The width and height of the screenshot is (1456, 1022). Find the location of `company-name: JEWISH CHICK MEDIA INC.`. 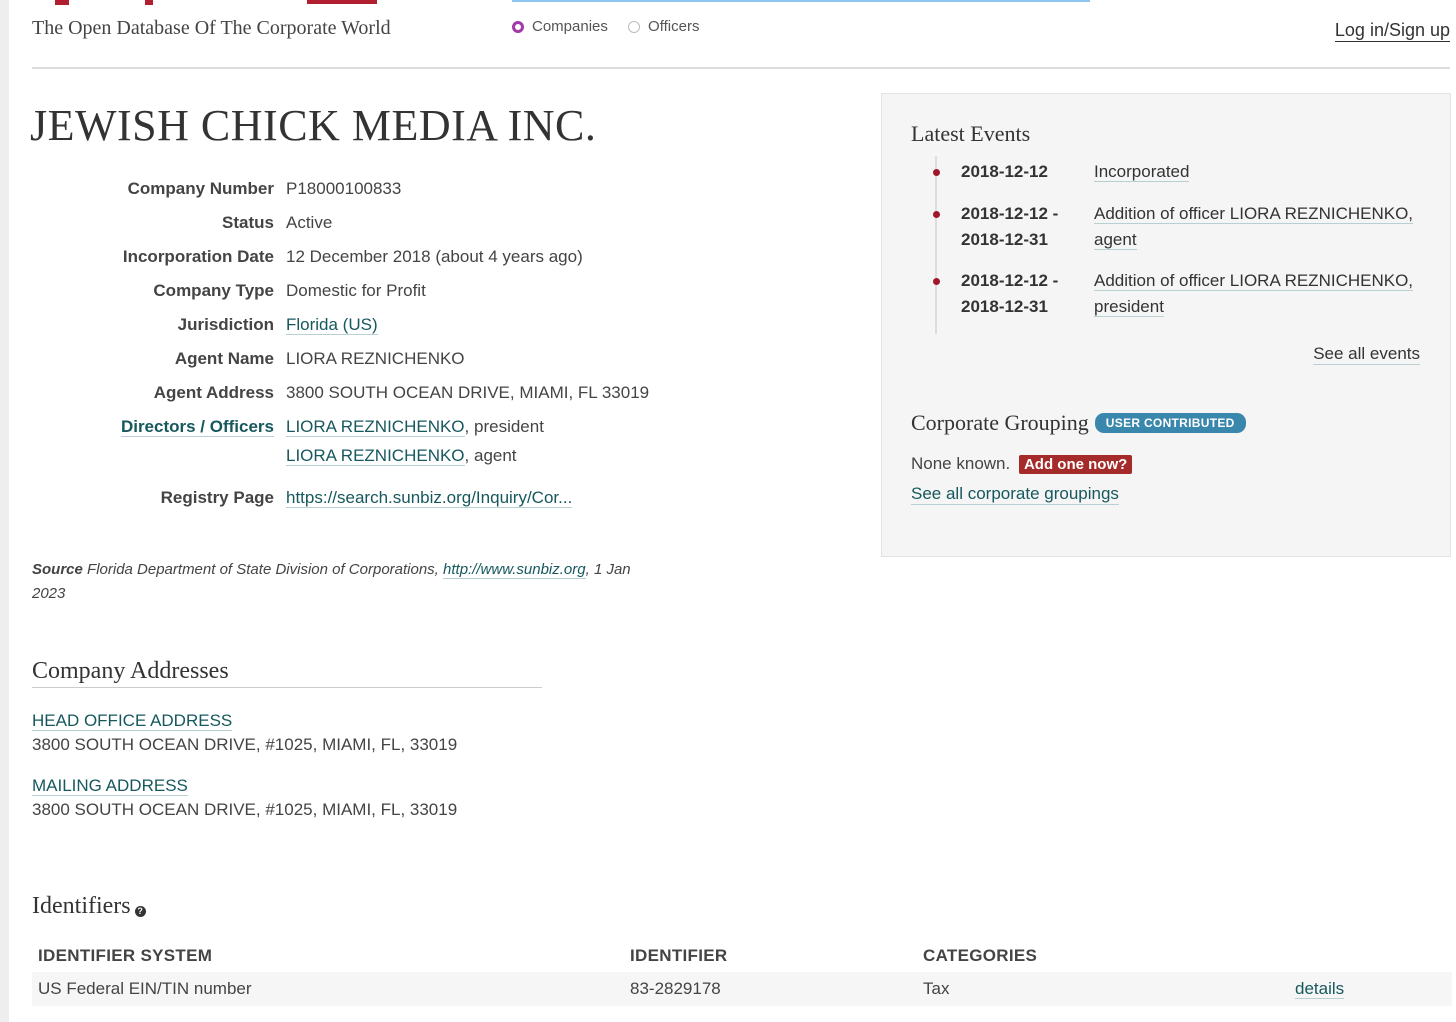

company-name: JEWISH CHICK MEDIA INC. is located at coordinates (313, 125).